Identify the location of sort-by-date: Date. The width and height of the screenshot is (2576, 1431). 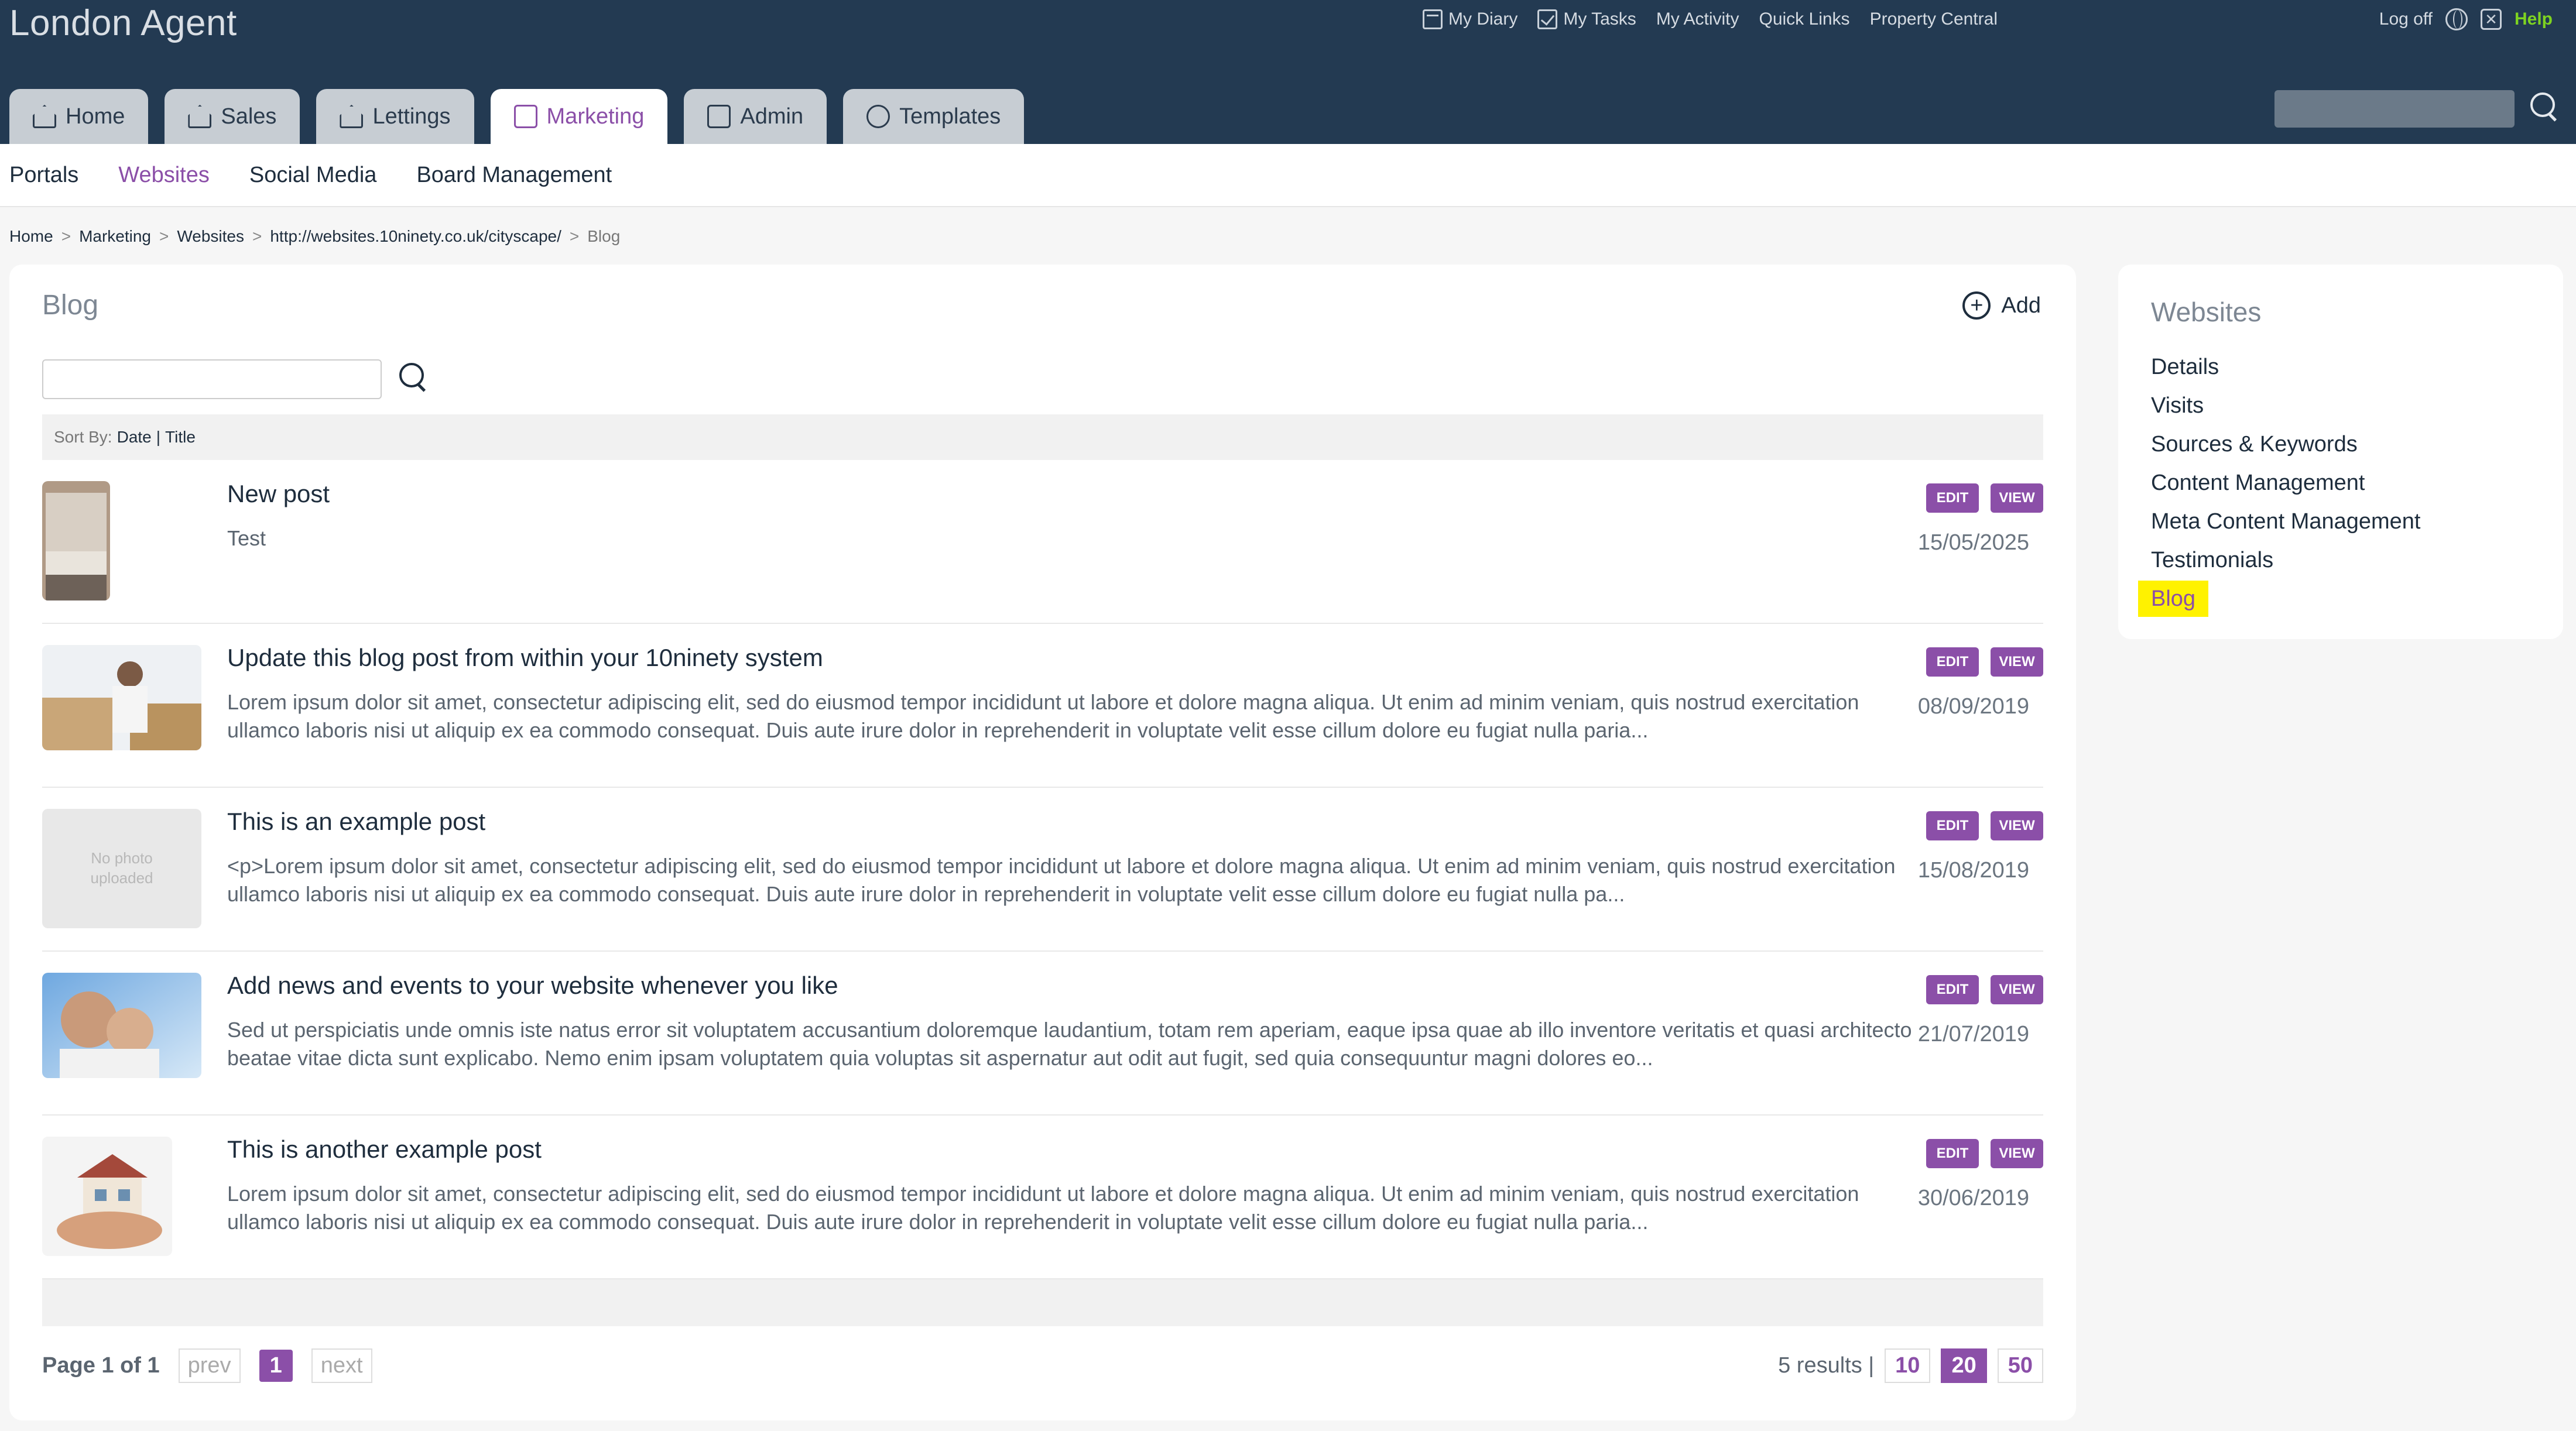
(134, 437).